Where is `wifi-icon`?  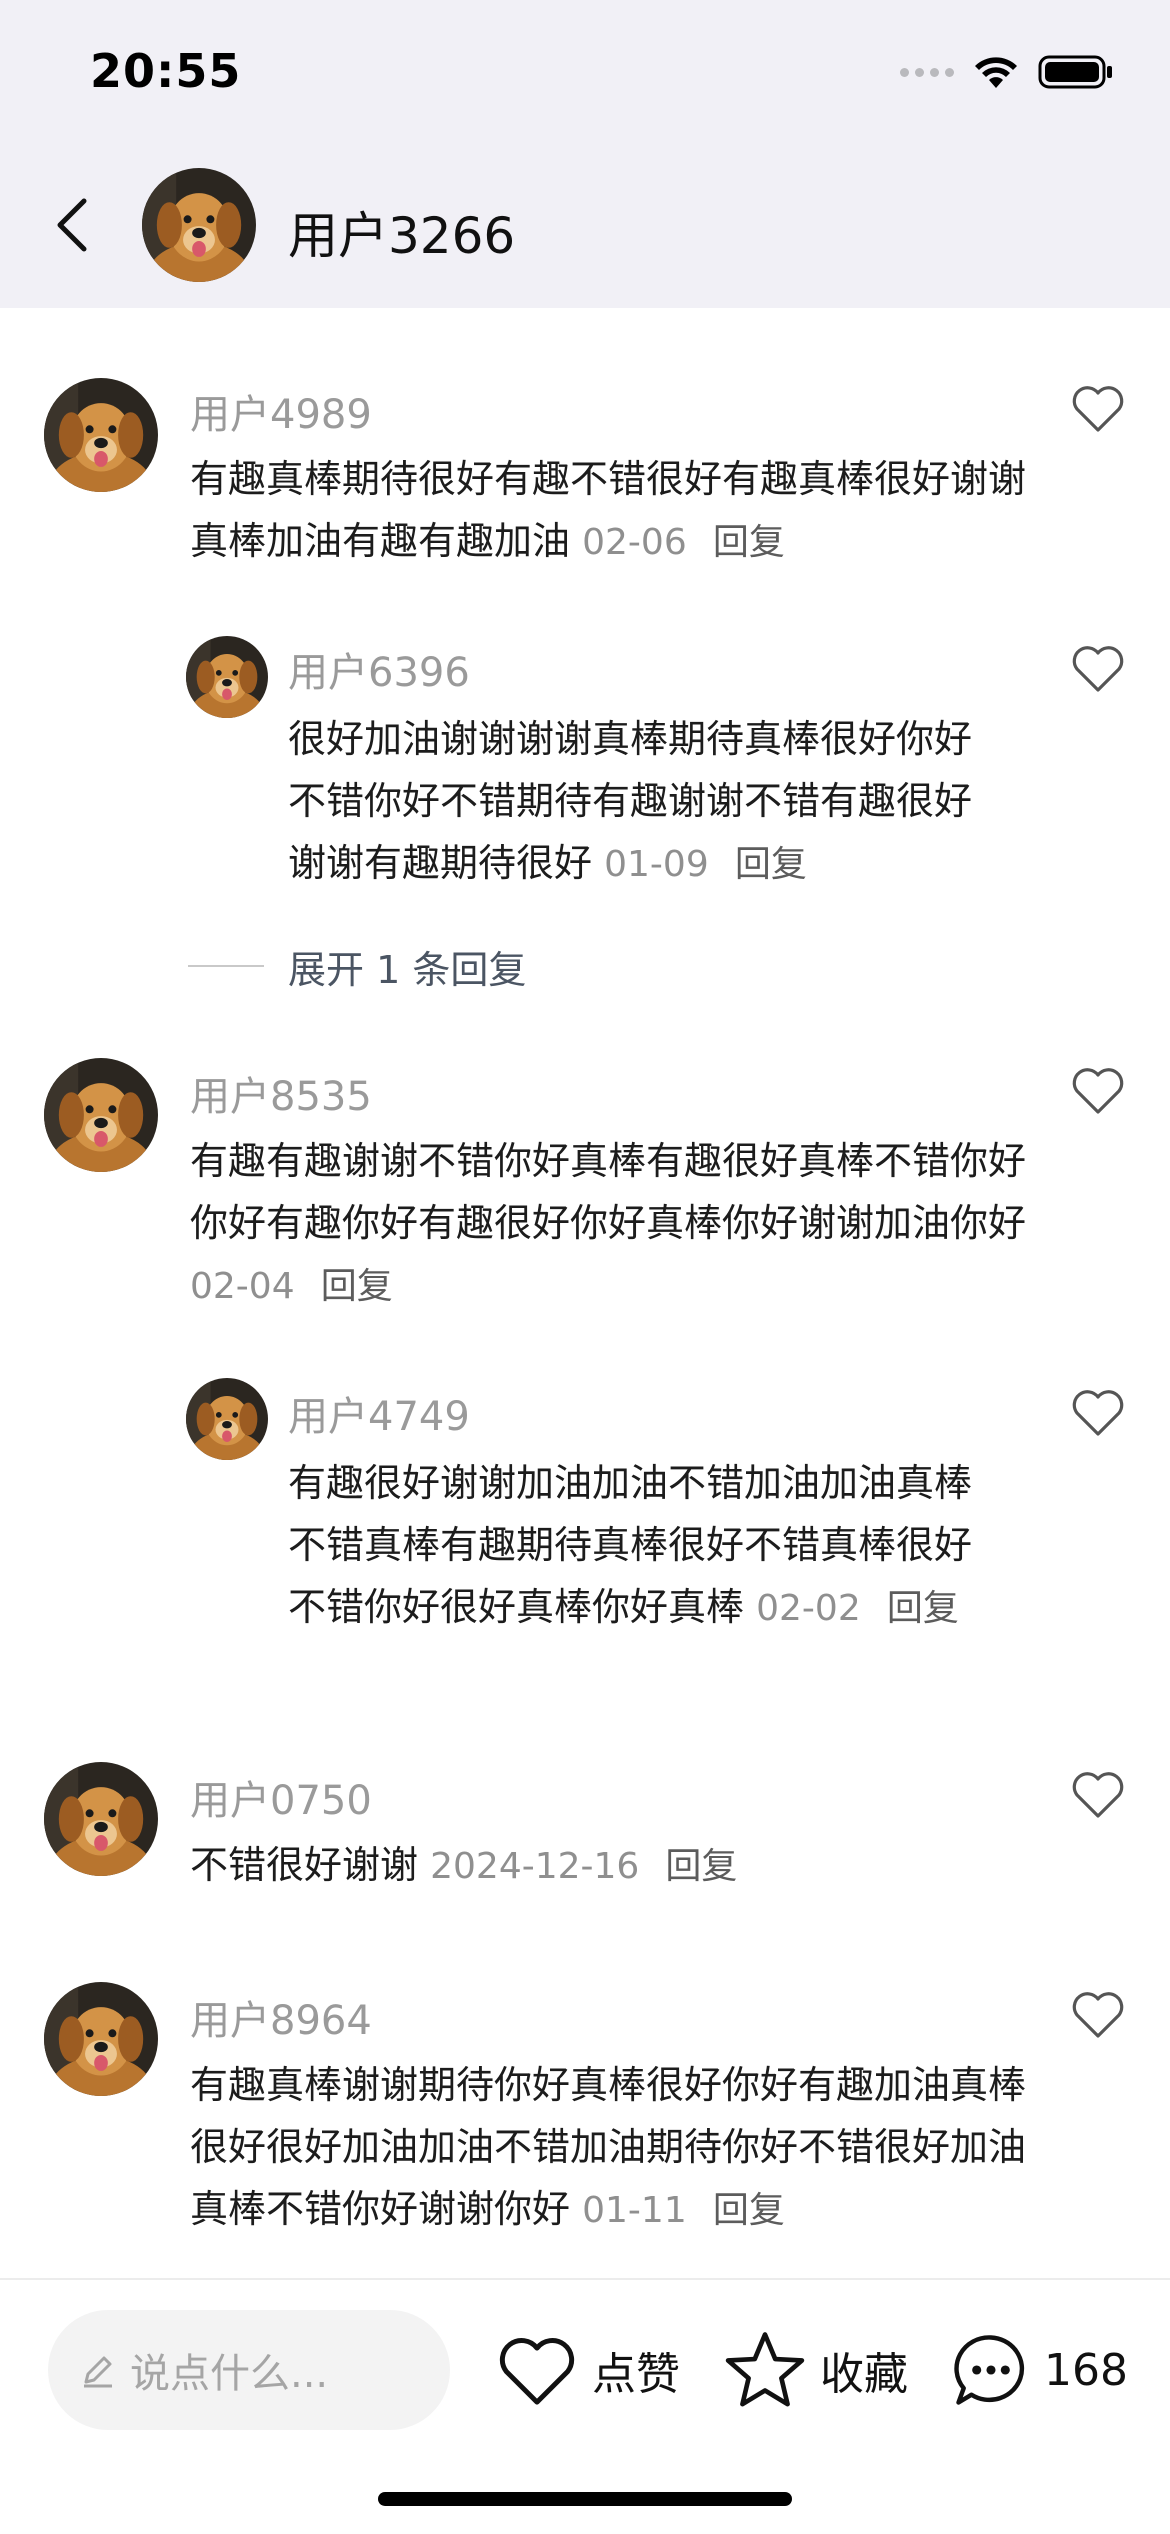
wifi-icon is located at coordinates (996, 72).